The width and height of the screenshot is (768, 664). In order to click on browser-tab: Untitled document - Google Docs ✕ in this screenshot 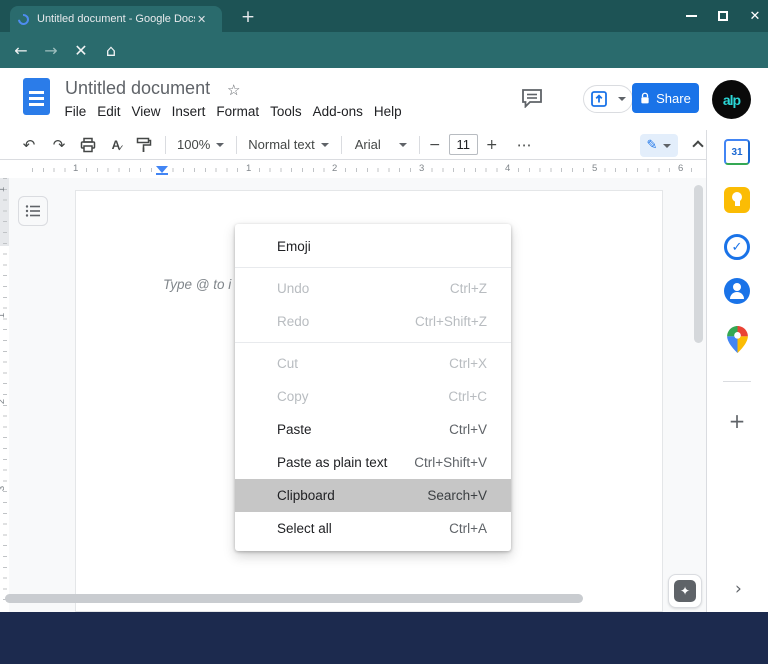, I will do `click(116, 19)`.